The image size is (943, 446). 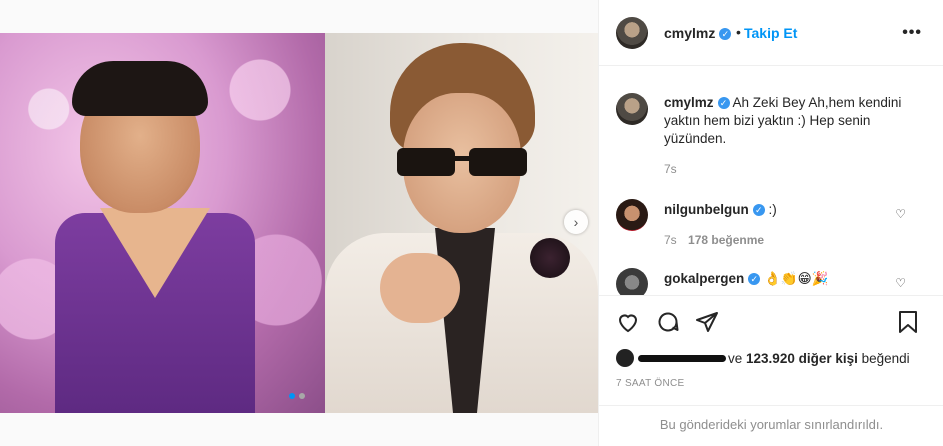 What do you see at coordinates (670, 169) in the screenshot?
I see `caption-time: 7s` at bounding box center [670, 169].